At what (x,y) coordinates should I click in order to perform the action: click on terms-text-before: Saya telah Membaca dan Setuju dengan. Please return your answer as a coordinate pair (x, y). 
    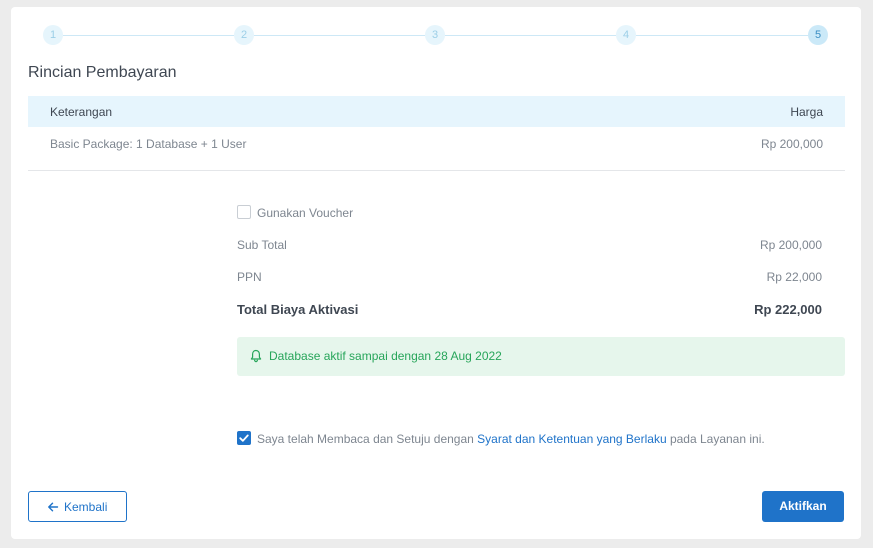
    Looking at the image, I should click on (367, 439).